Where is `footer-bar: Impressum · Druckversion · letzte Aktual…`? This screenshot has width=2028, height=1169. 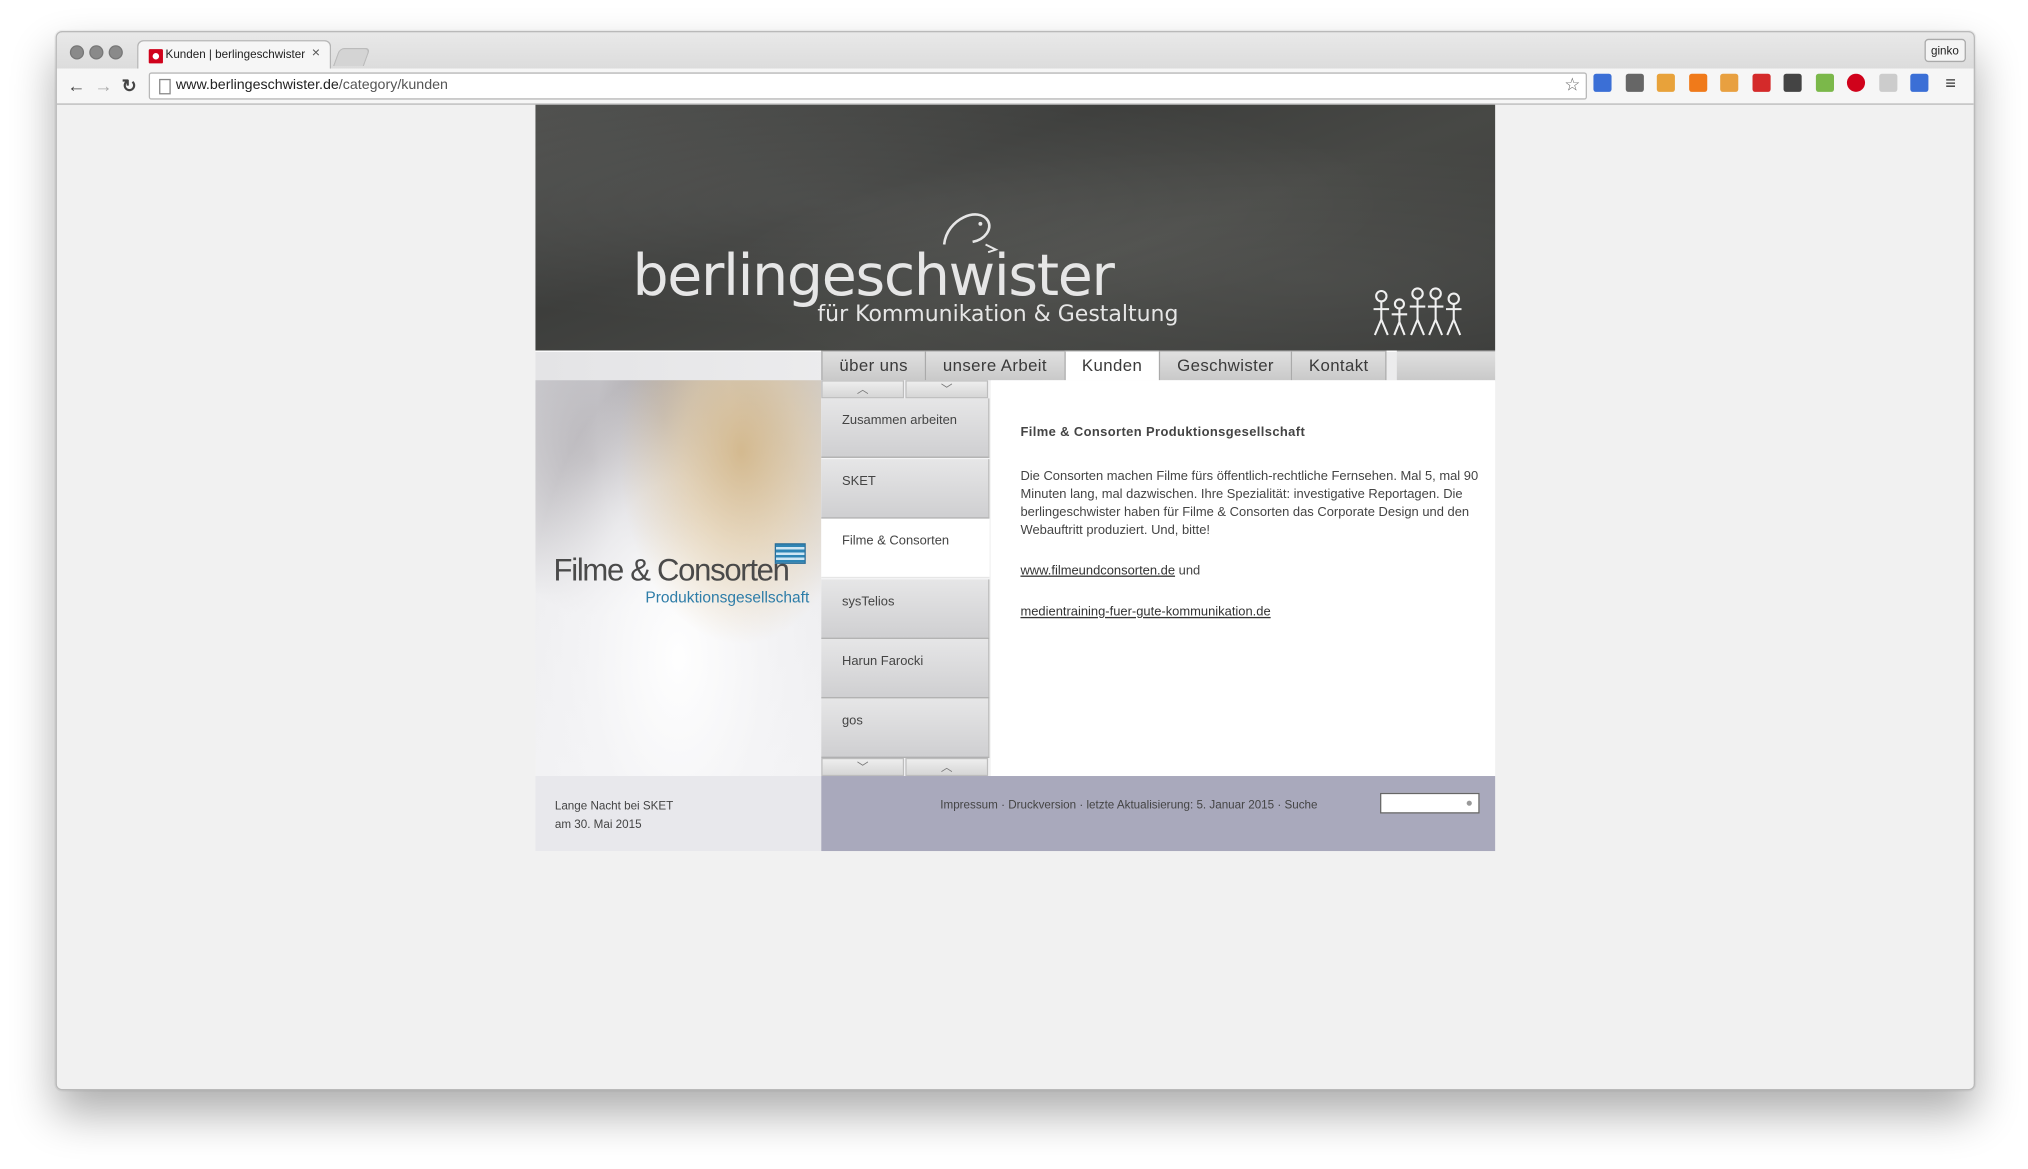 footer-bar: Impressum · Druckversion · letzte Aktual… is located at coordinates (1158, 814).